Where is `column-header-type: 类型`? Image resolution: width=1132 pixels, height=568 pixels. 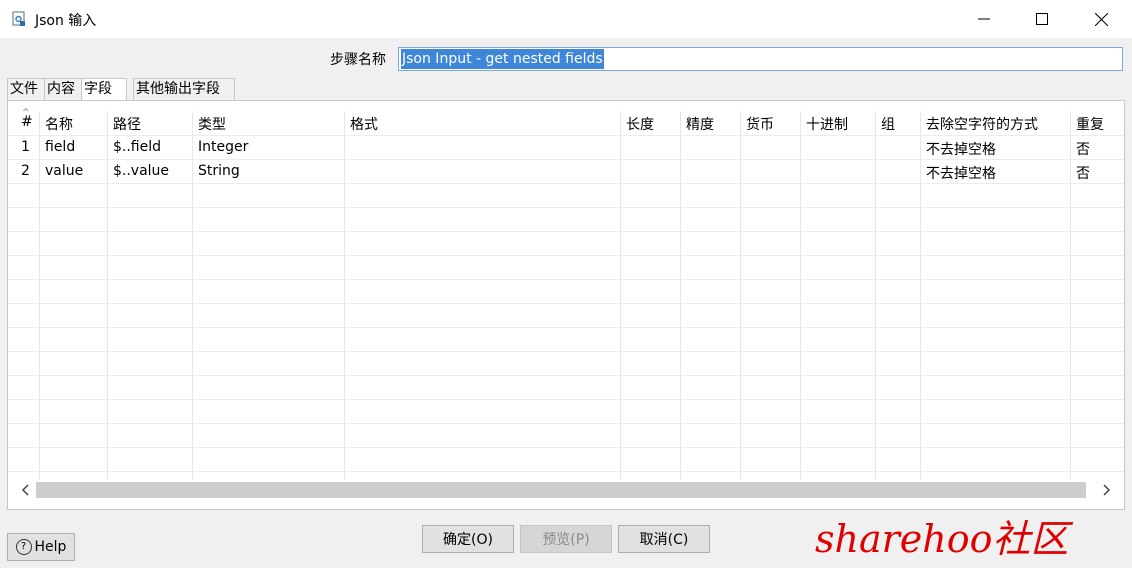
column-header-type: 类型 is located at coordinates (212, 124).